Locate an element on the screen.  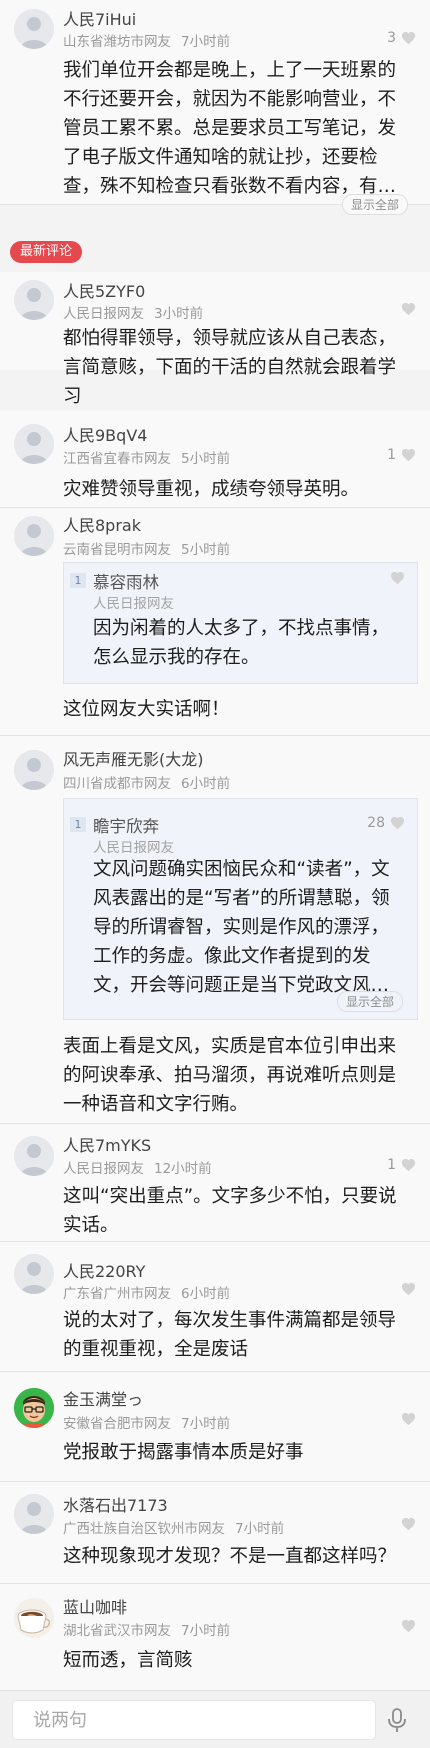
like-button: 3 is located at coordinates (401, 38).